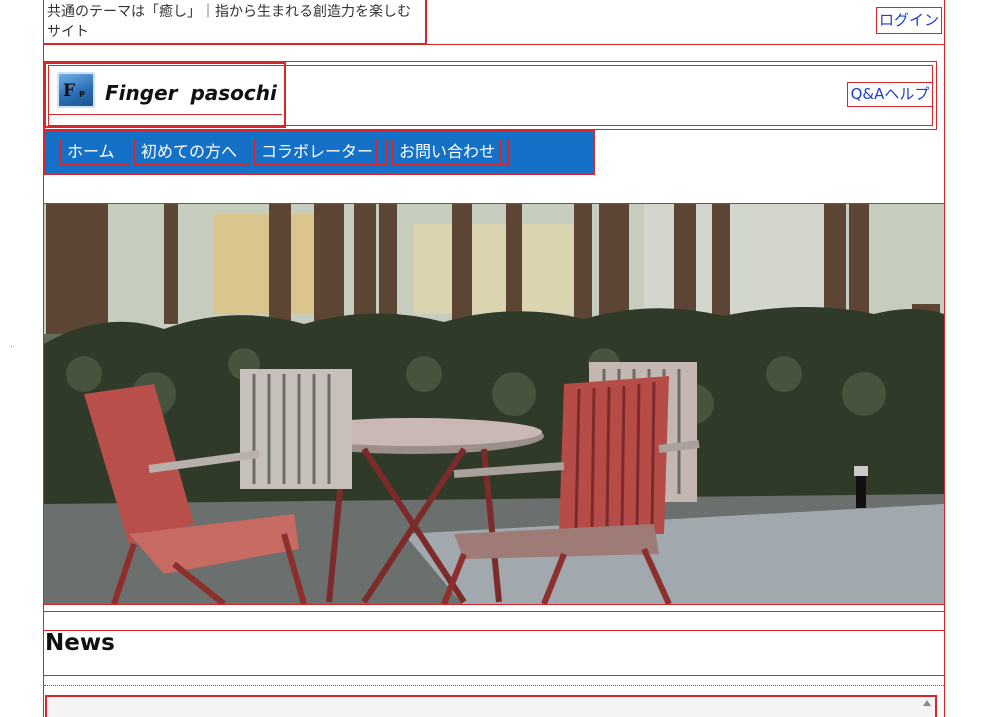 This screenshot has width=1002, height=717. Describe the element at coordinates (927, 703) in the screenshot. I see `scroll-up-icon` at that location.